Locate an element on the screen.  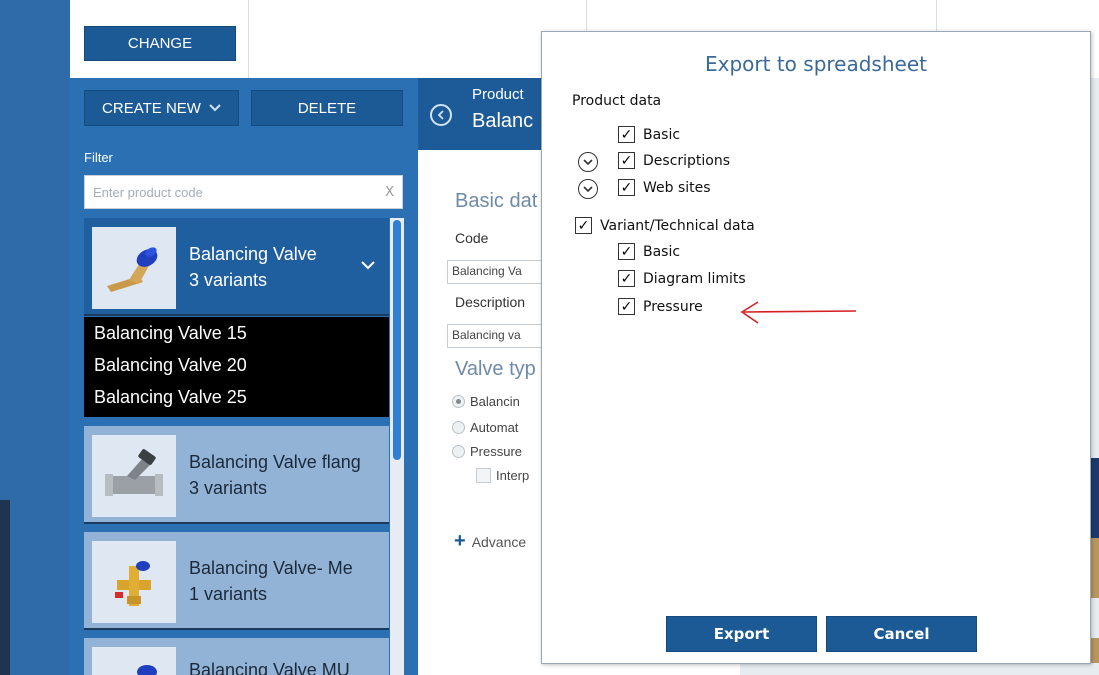
valve-type-radio: Balancin is located at coordinates (486, 401).